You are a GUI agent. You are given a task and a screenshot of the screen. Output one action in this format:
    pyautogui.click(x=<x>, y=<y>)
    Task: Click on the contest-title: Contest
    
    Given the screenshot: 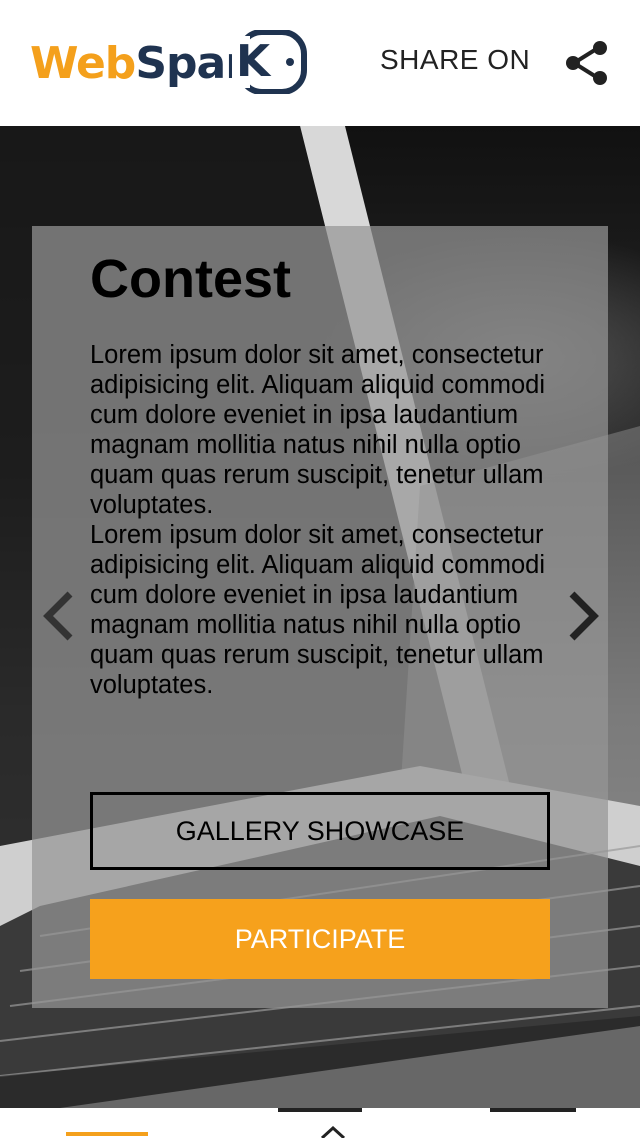 What is the action you would take?
    pyautogui.click(x=190, y=279)
    